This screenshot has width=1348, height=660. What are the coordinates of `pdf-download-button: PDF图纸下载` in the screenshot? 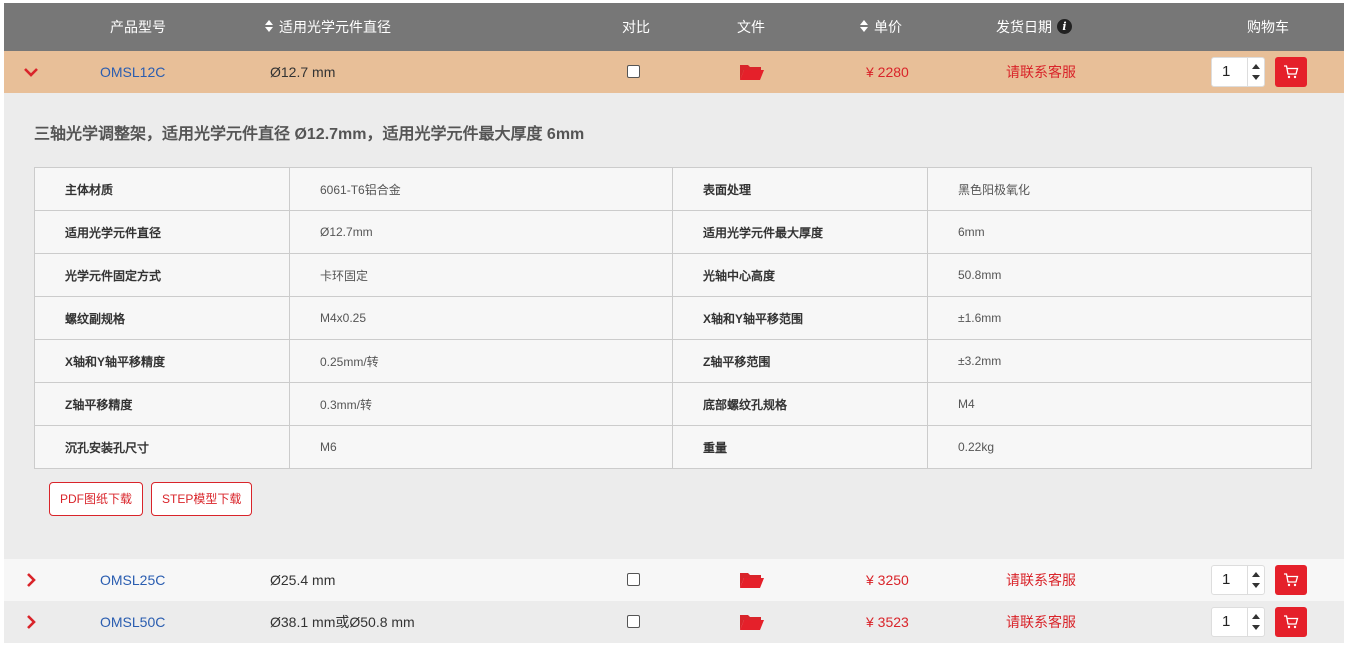 It's located at (96, 499).